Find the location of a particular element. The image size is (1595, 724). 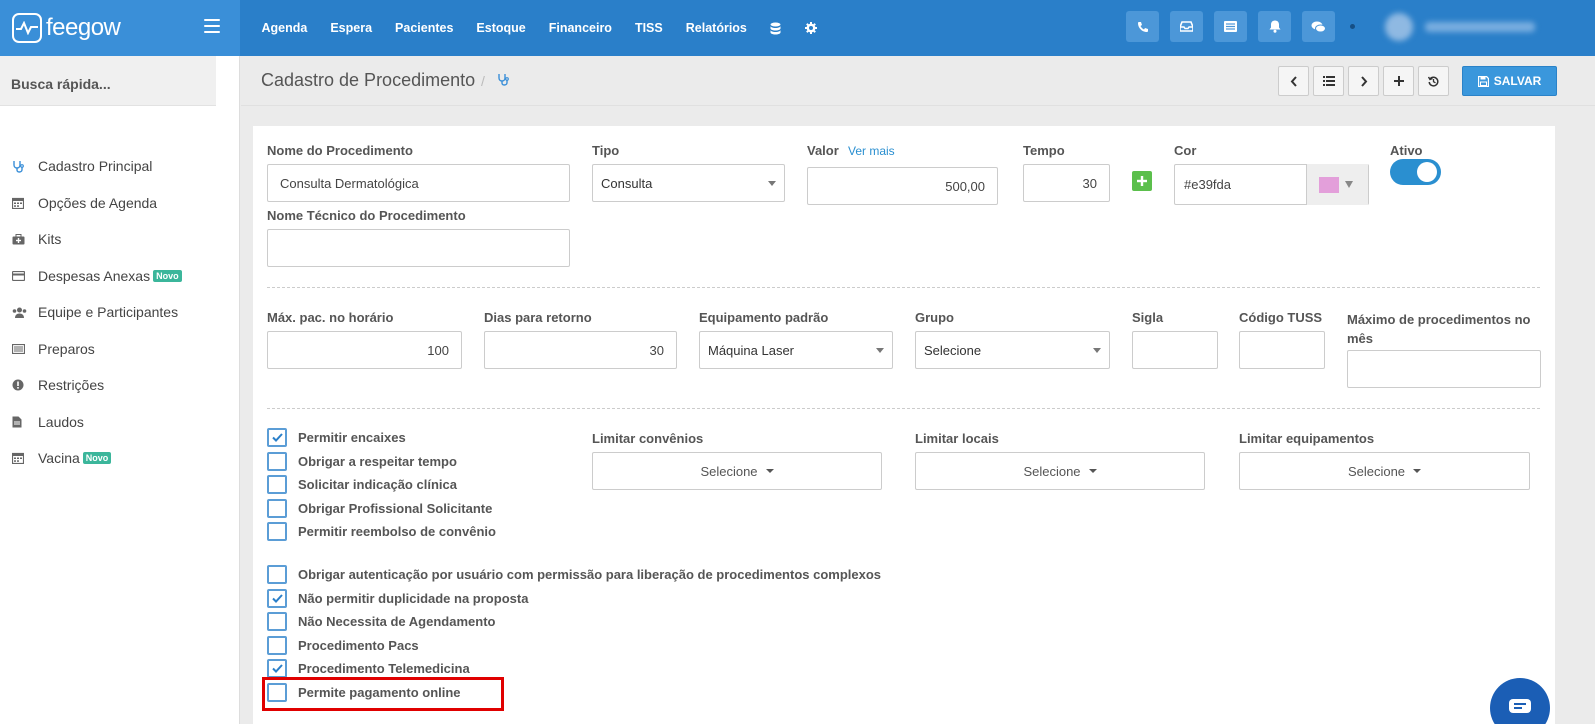

limitar-locais-select: Selecione is located at coordinates (1060, 471).